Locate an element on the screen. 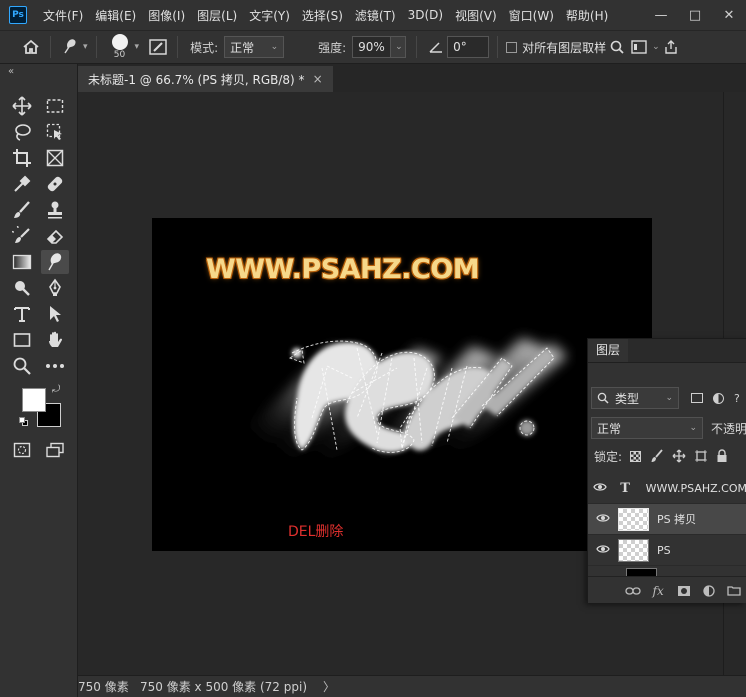  brush-size-value: 50 is located at coordinates (119, 55).